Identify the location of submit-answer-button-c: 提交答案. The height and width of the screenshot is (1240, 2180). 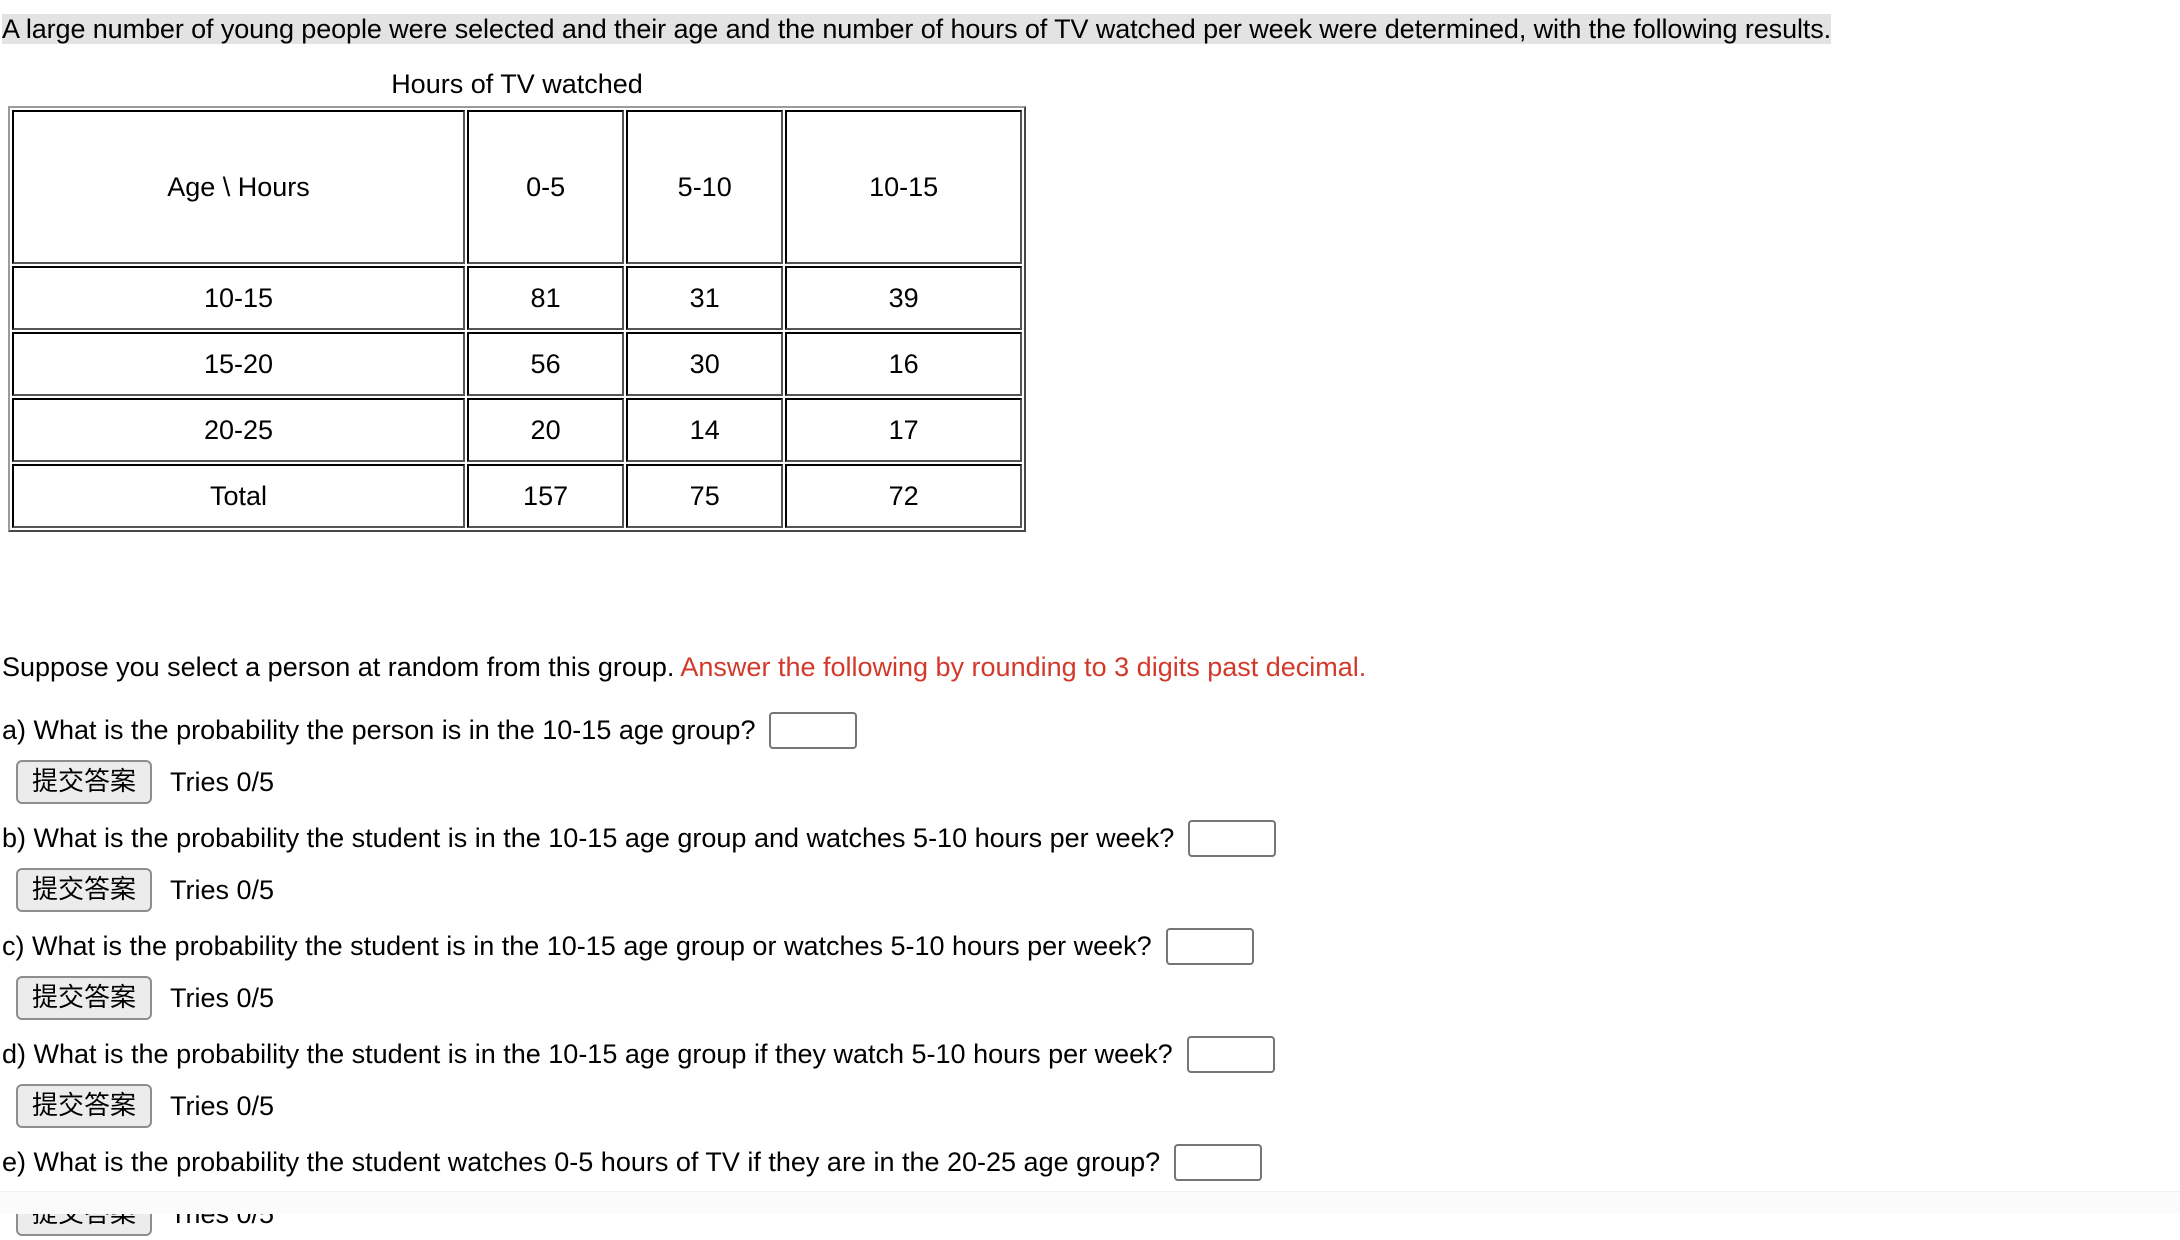
(84, 998).